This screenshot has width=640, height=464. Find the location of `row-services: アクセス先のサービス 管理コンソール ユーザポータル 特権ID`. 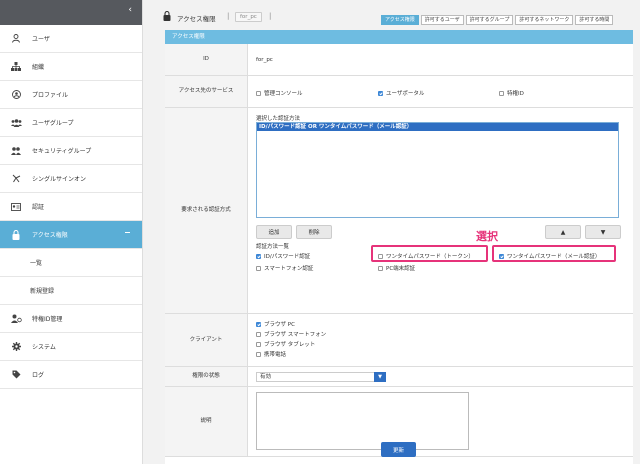

row-services: アクセス先のサービス 管理コンソール ユーザポータル 特権ID is located at coordinates (399, 92).